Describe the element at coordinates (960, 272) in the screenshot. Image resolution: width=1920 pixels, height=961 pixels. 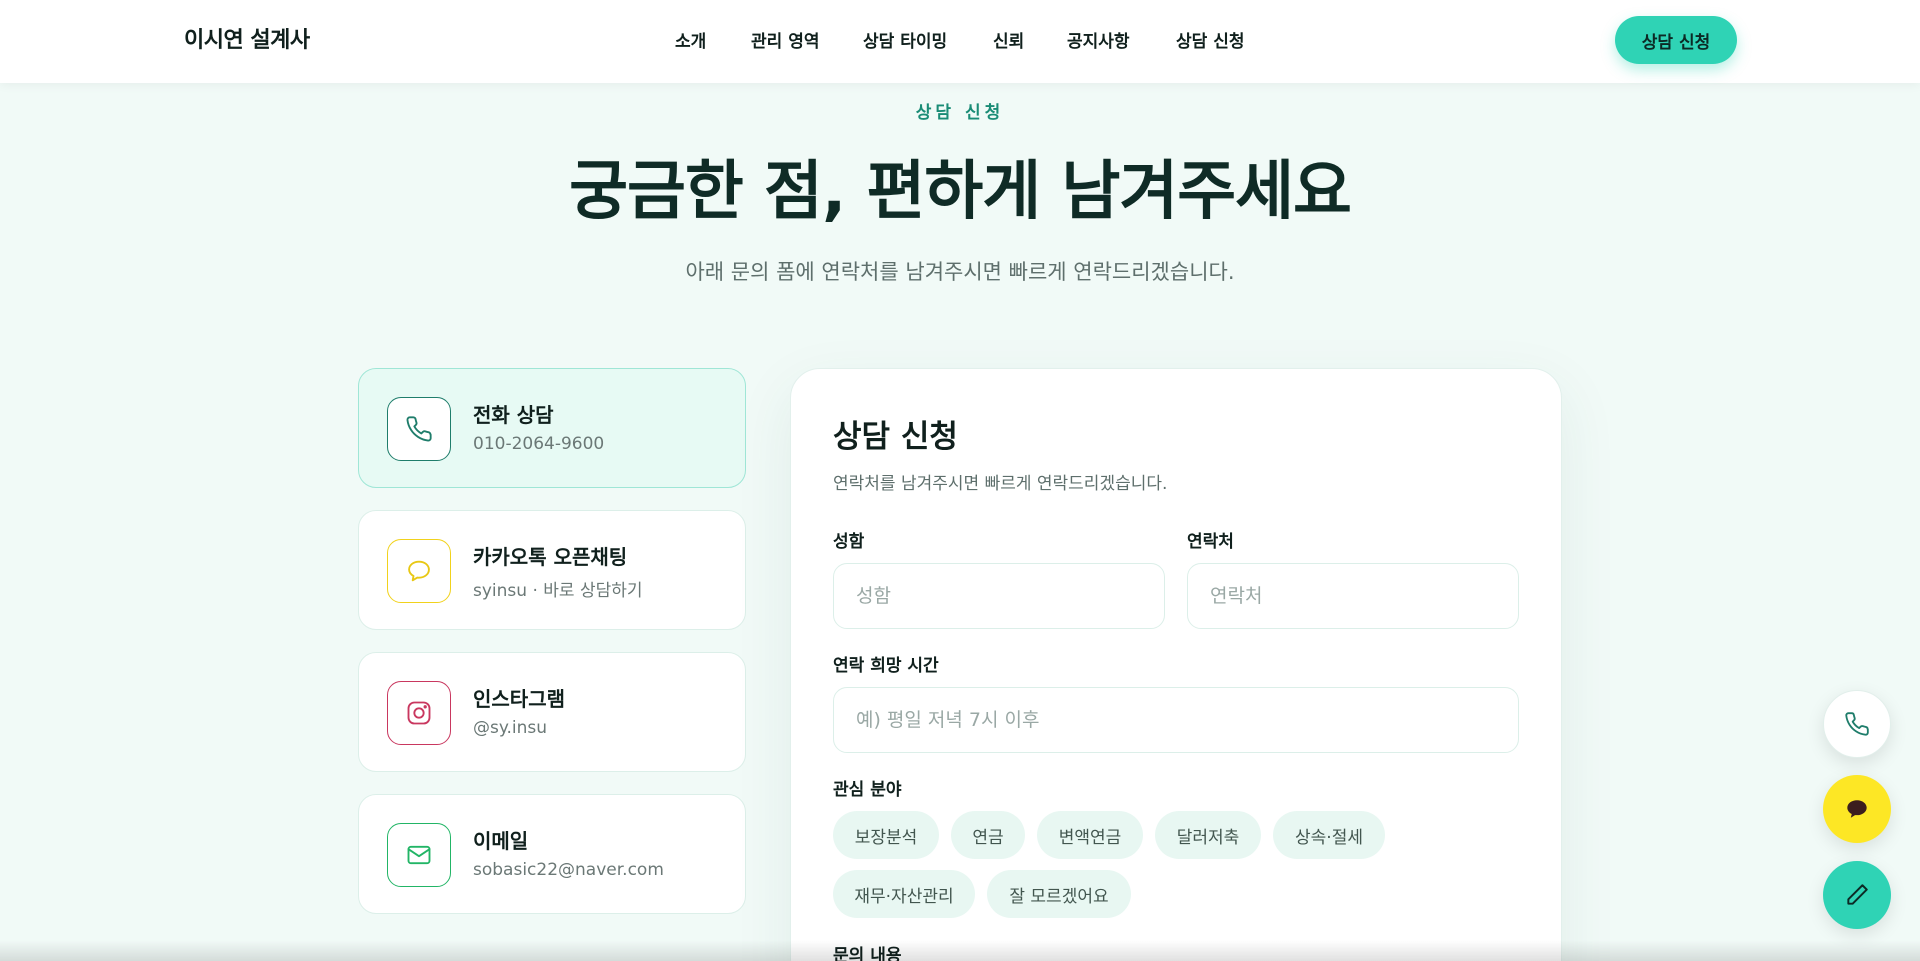
I see `page-subtitle: 아래 문의 폼에 연락처를 남겨주시면 빠르게 연락드리겠습니다.` at that location.